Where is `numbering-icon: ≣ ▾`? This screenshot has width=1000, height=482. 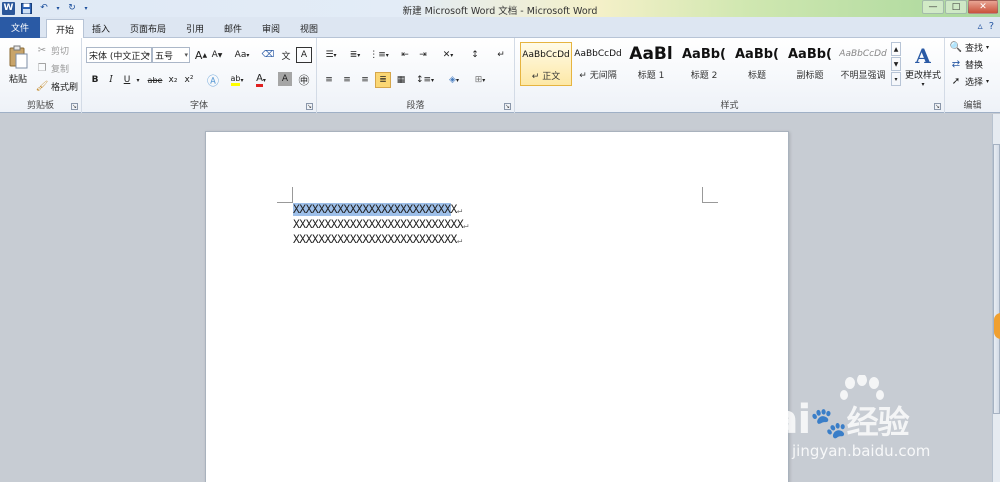
numbering-icon: ≣ ▾ is located at coordinates (355, 55).